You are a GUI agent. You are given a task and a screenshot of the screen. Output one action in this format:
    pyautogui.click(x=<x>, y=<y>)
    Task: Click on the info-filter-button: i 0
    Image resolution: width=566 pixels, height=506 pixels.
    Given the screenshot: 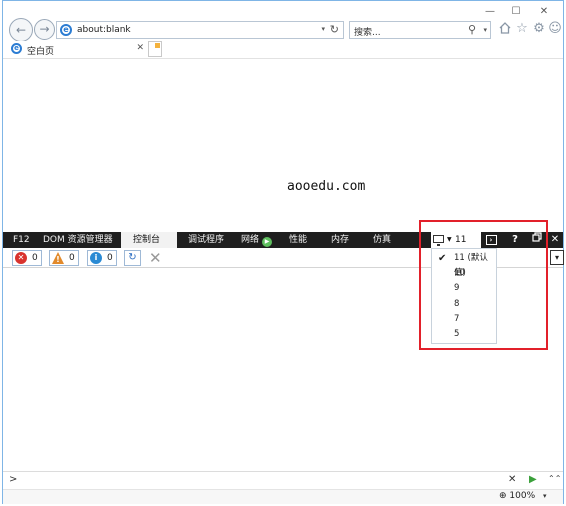 What is the action you would take?
    pyautogui.click(x=102, y=258)
    